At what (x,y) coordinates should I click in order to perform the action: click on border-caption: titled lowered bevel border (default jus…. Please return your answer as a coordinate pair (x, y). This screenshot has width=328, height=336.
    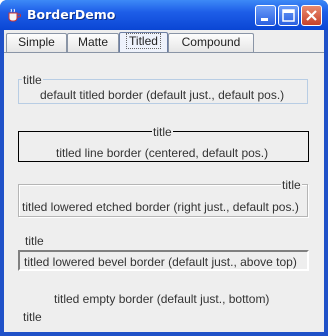
    Looking at the image, I should click on (160, 262).